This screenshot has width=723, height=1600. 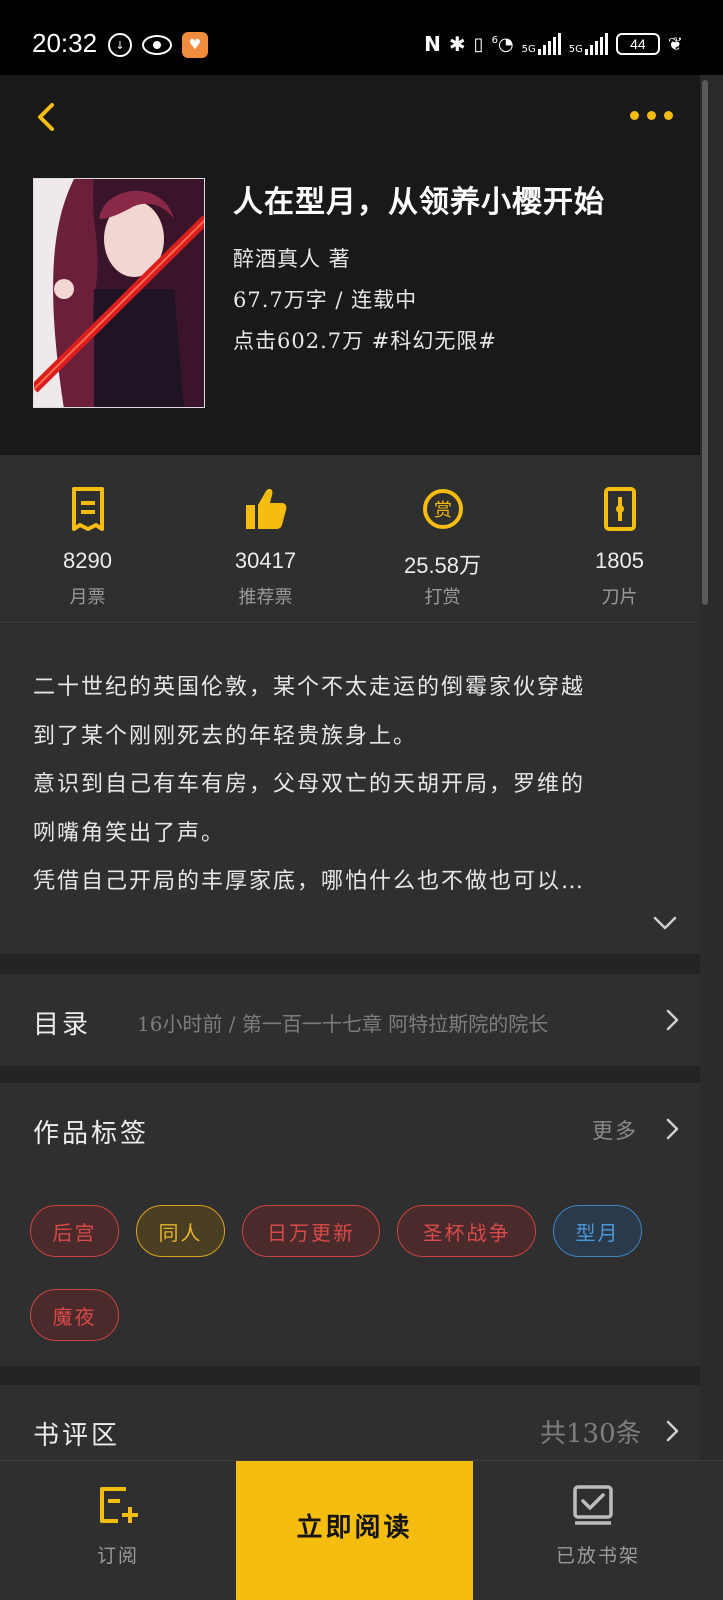 I want to click on chevron-left-icon, so click(x=46, y=117).